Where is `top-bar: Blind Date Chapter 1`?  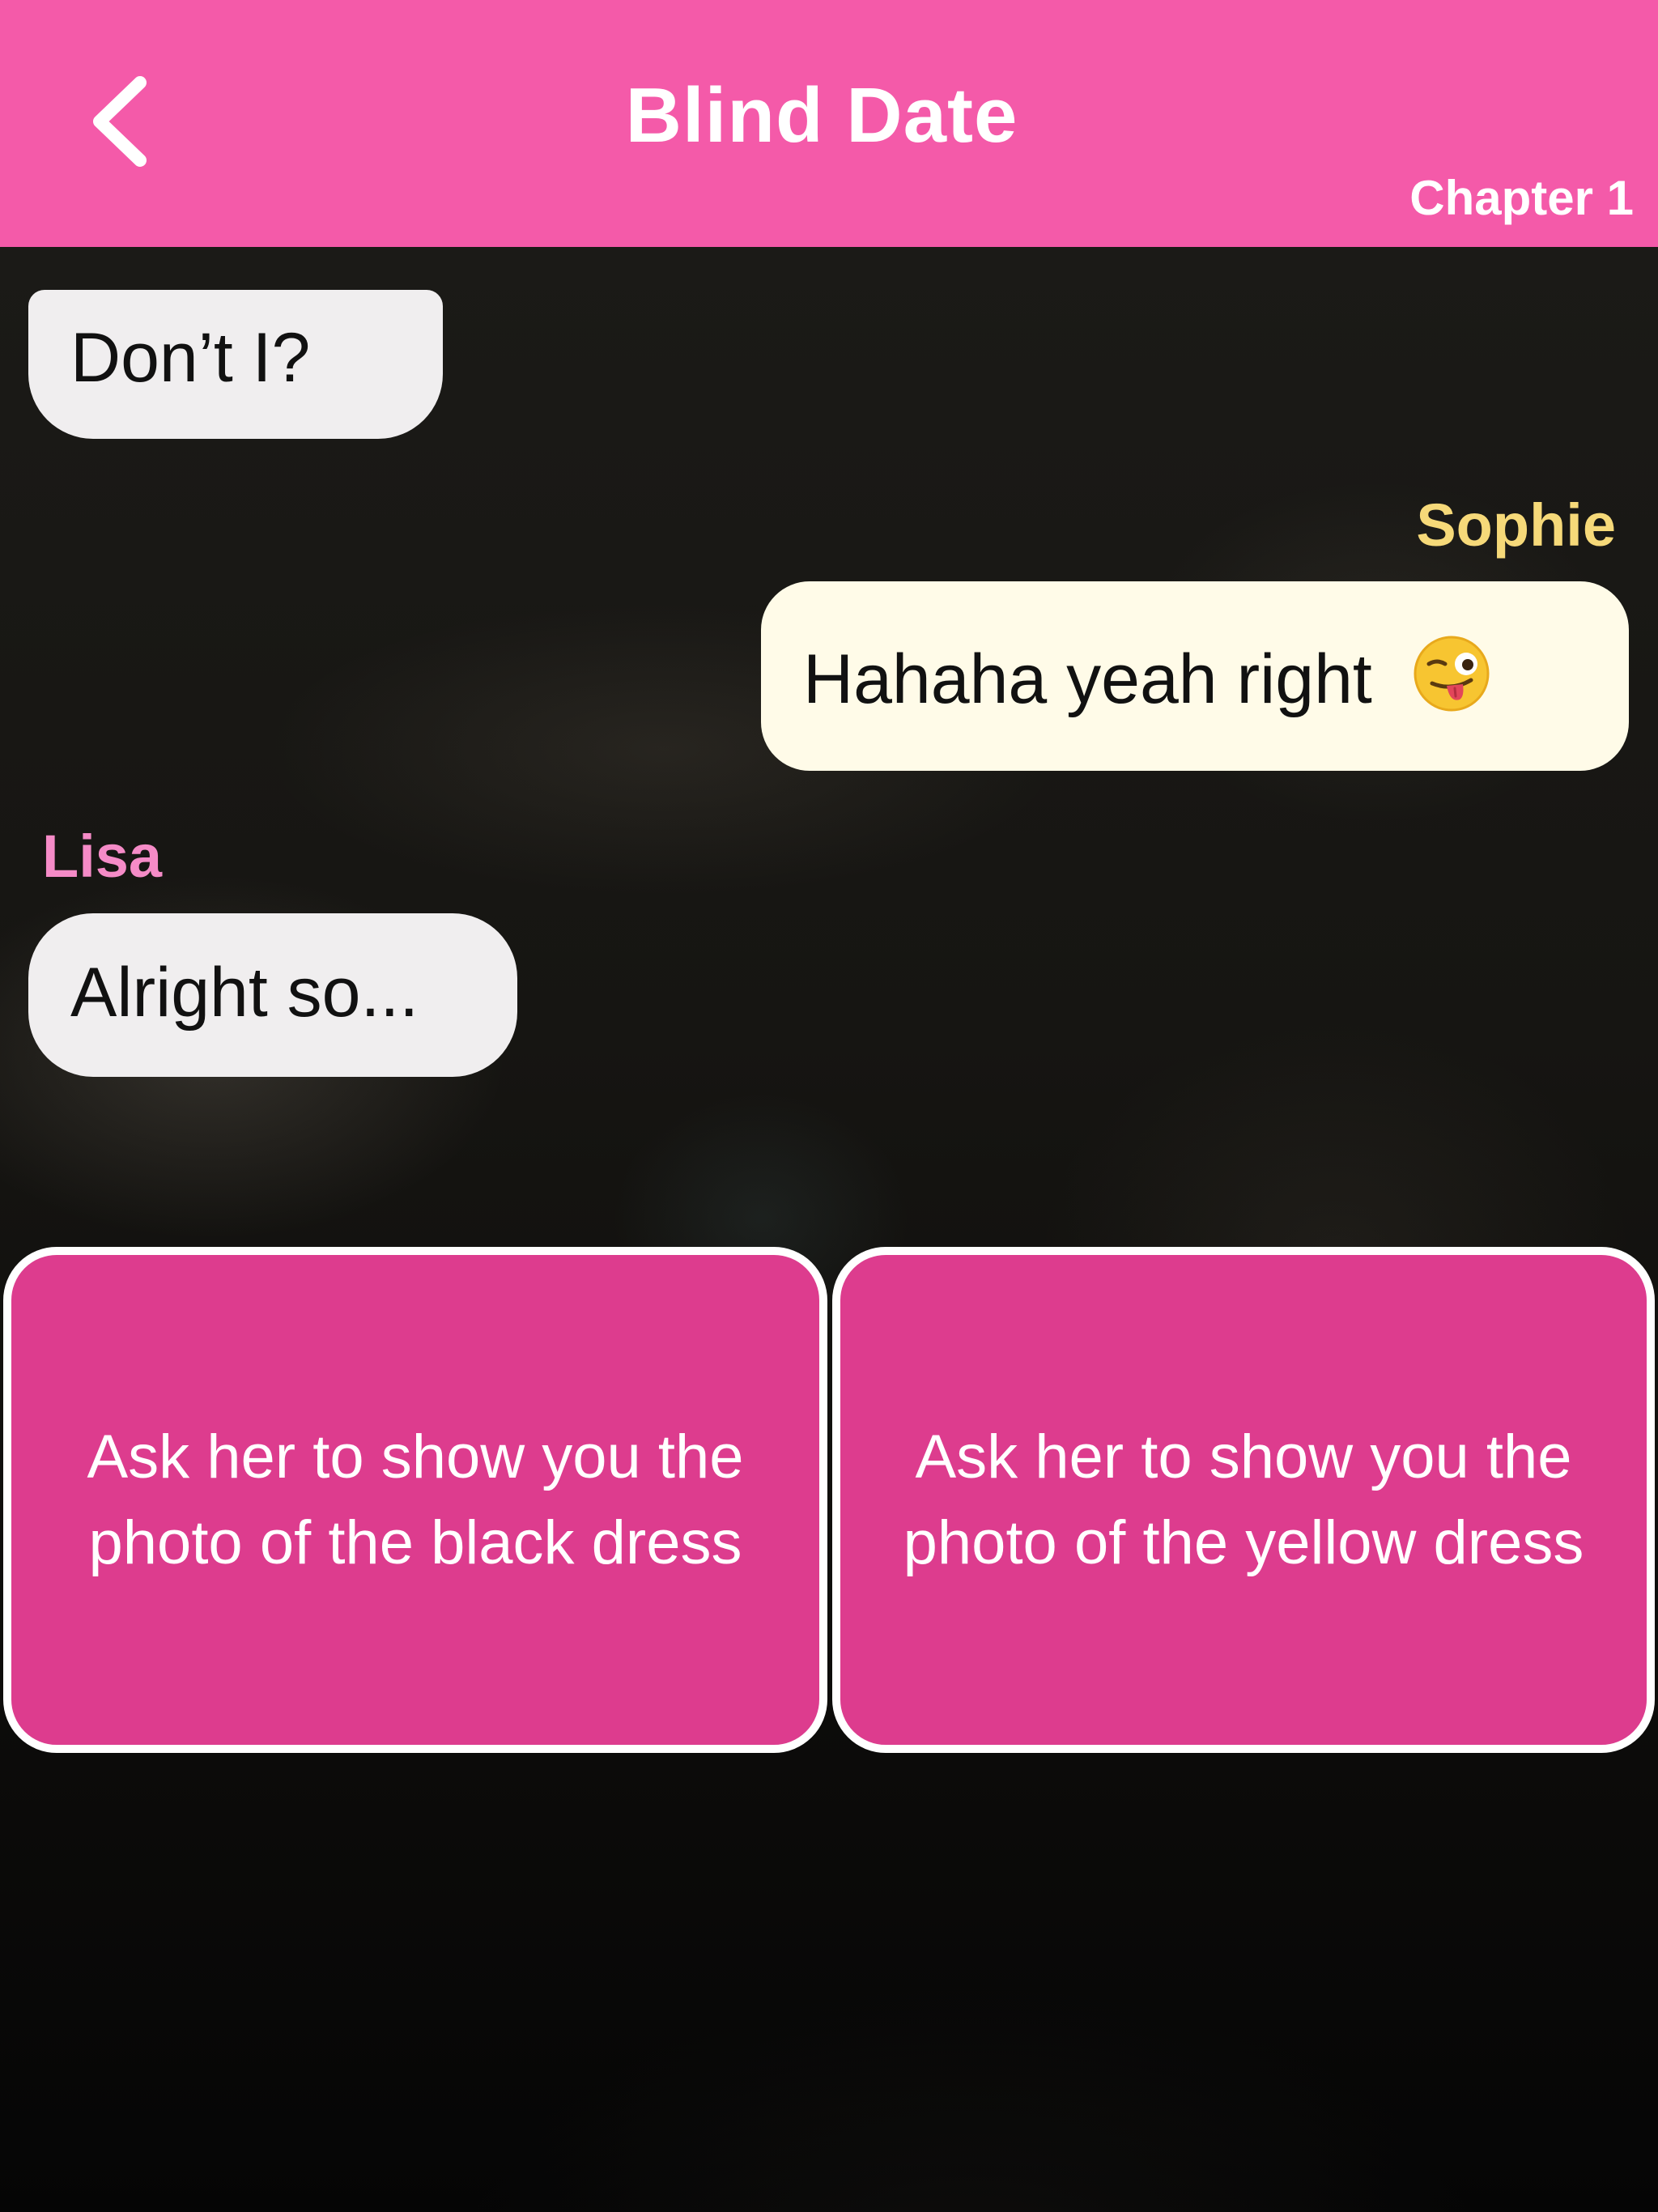 top-bar: Blind Date Chapter 1 is located at coordinates (829, 123).